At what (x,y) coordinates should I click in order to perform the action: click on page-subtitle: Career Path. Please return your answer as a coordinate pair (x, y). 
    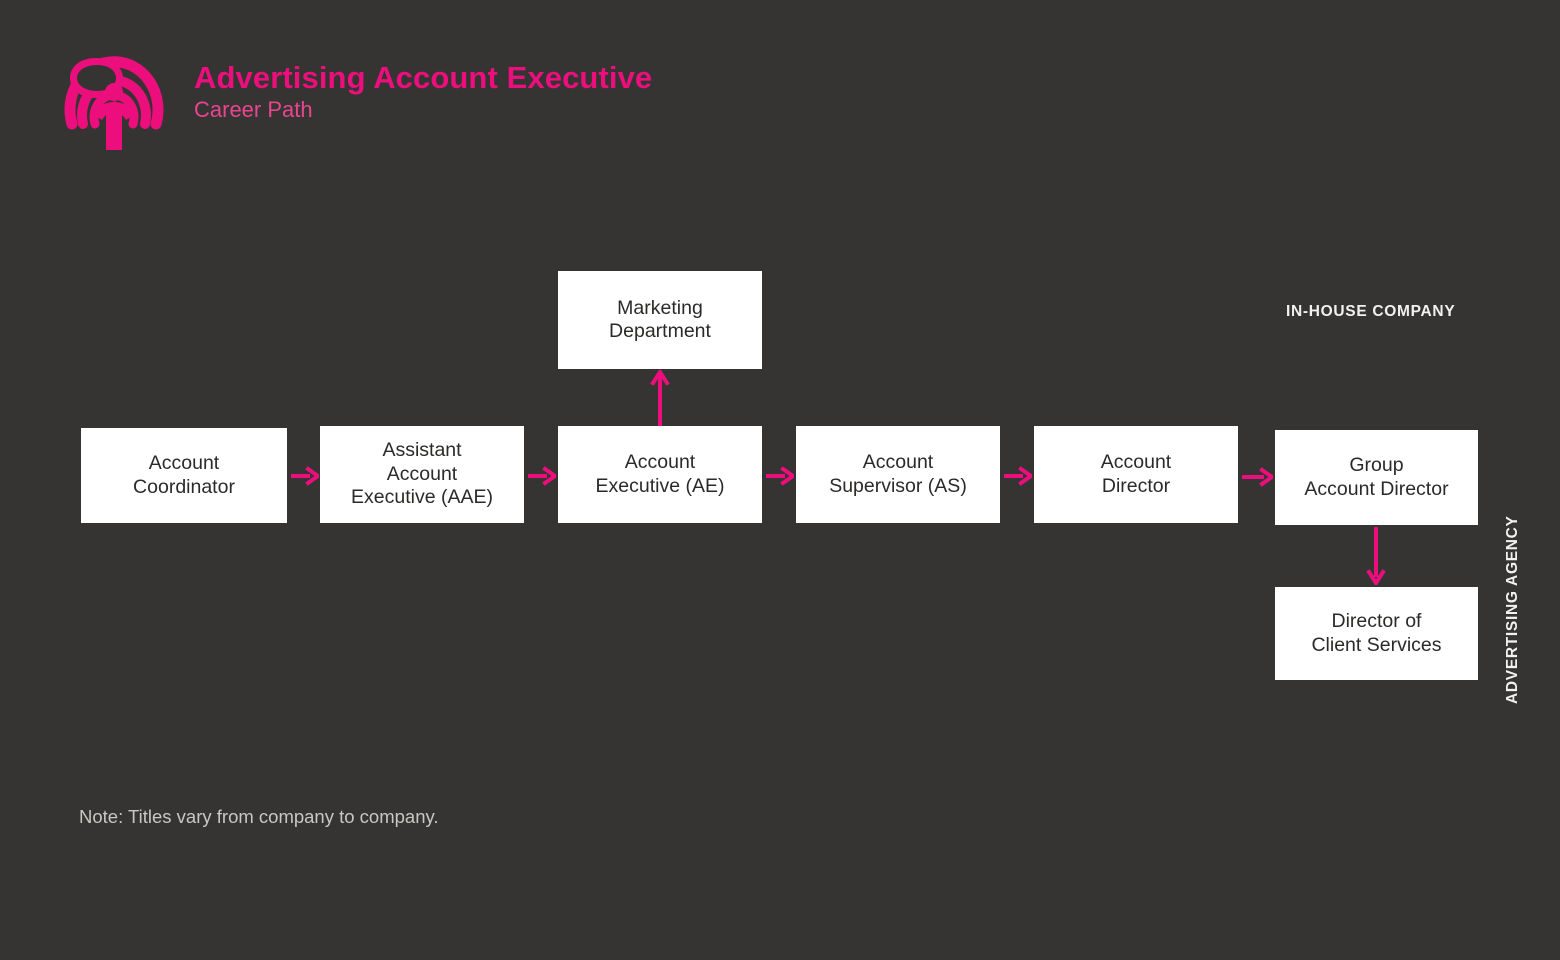
    Looking at the image, I should click on (253, 110).